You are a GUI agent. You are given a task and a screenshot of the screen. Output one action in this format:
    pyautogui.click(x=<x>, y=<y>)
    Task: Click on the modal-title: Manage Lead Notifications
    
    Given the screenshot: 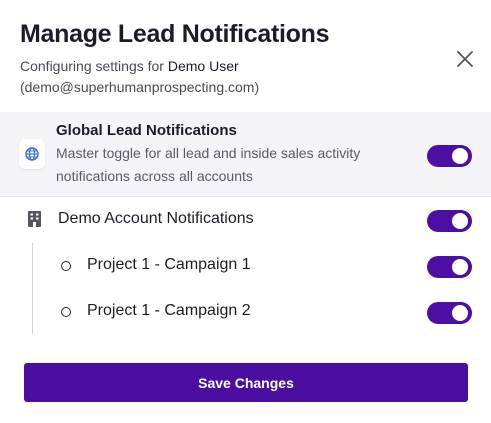 What is the action you would take?
    pyautogui.click(x=175, y=34)
    